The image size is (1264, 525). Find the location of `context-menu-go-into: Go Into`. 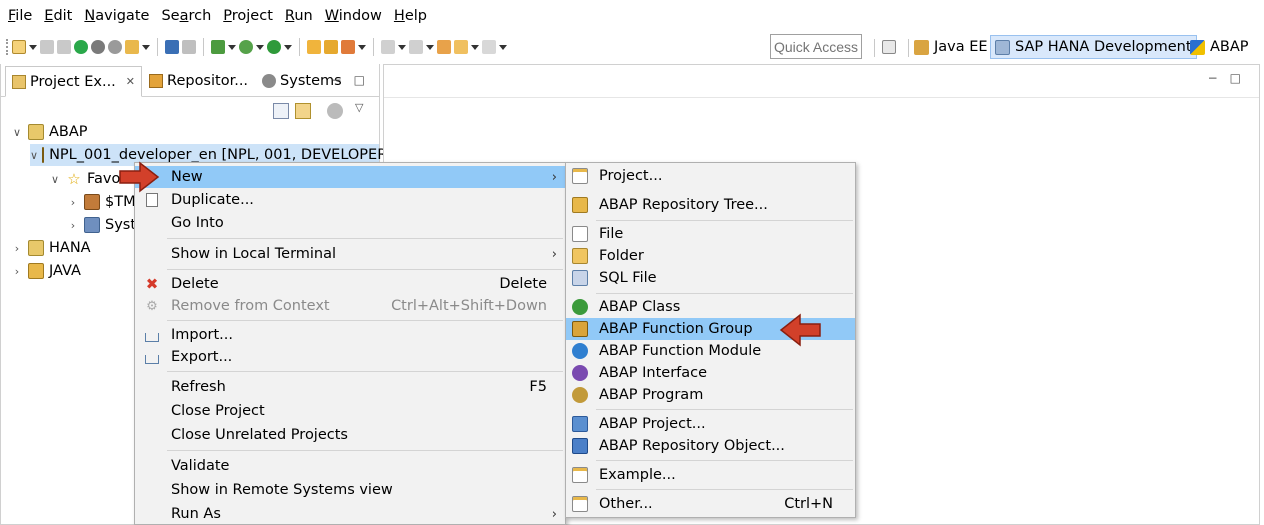

context-menu-go-into: Go Into is located at coordinates (350, 223).